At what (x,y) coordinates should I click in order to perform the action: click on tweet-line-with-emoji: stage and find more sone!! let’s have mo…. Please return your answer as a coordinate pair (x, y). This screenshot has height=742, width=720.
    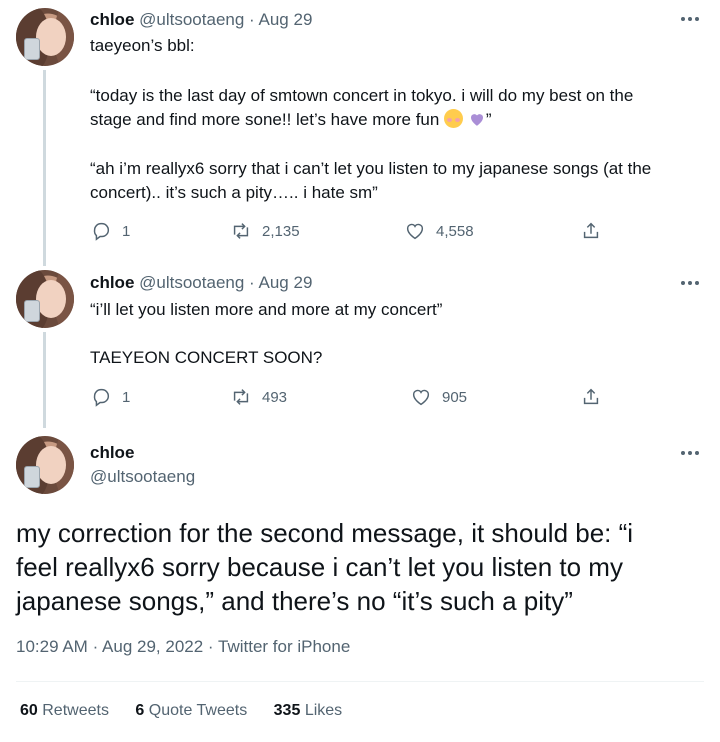
    Looking at the image, I should click on (290, 120).